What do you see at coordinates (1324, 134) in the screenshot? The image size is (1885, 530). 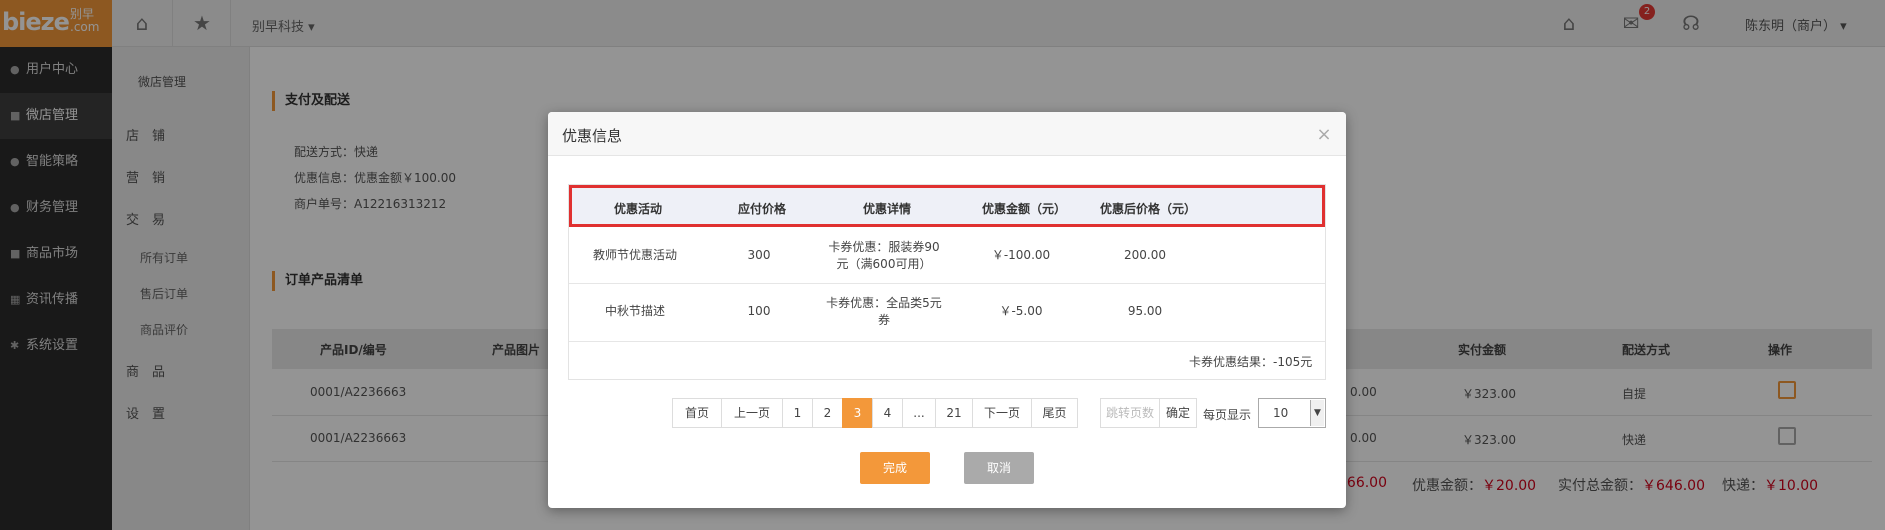 I see `close-icon: ×` at bounding box center [1324, 134].